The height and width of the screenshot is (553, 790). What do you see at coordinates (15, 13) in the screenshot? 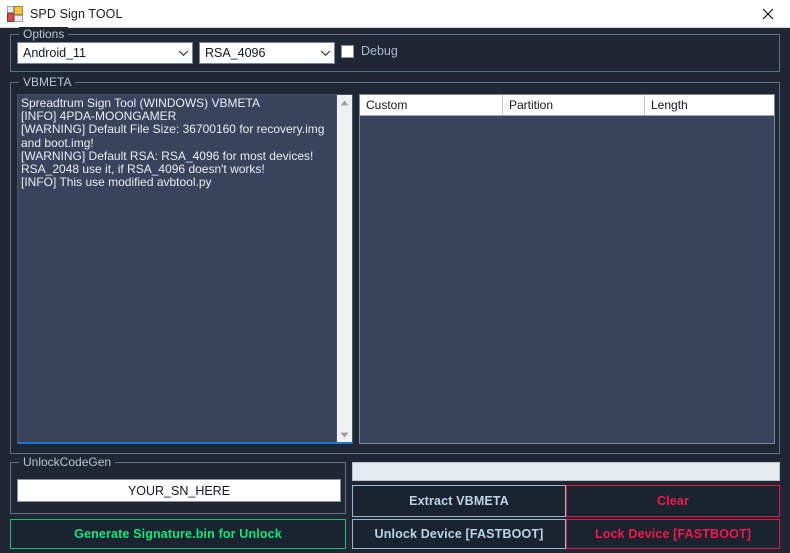
I see `app-window-icon` at bounding box center [15, 13].